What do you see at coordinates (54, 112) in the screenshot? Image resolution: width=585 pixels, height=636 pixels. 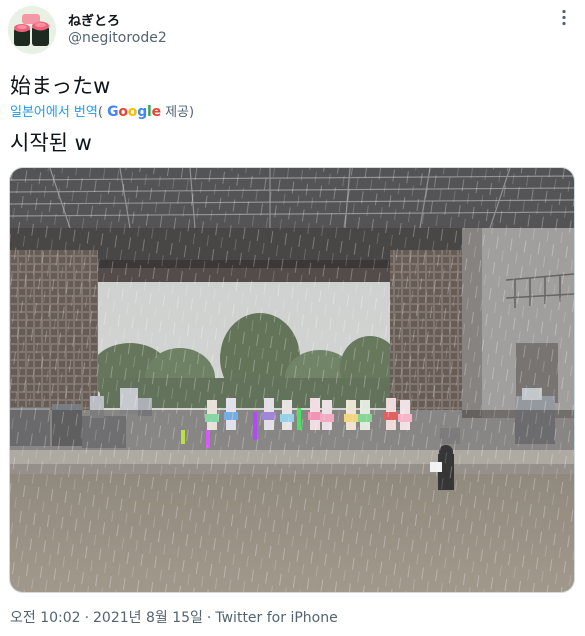 I see `translate-link: 일본어에서 번역` at bounding box center [54, 112].